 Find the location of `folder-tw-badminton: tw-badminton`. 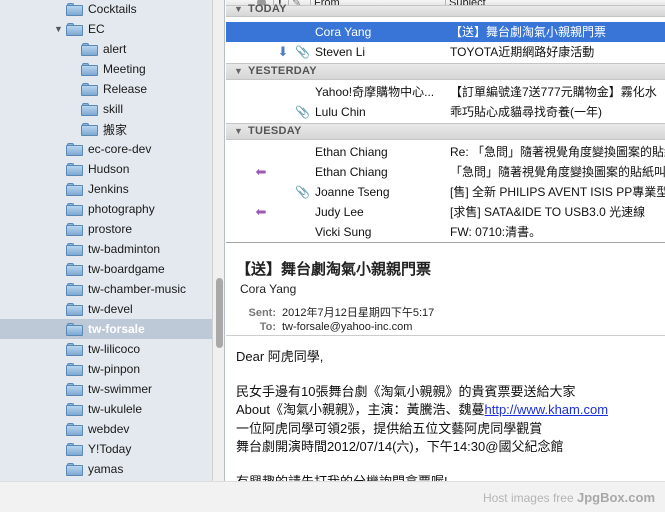

folder-tw-badminton: tw-badminton is located at coordinates (106, 249).